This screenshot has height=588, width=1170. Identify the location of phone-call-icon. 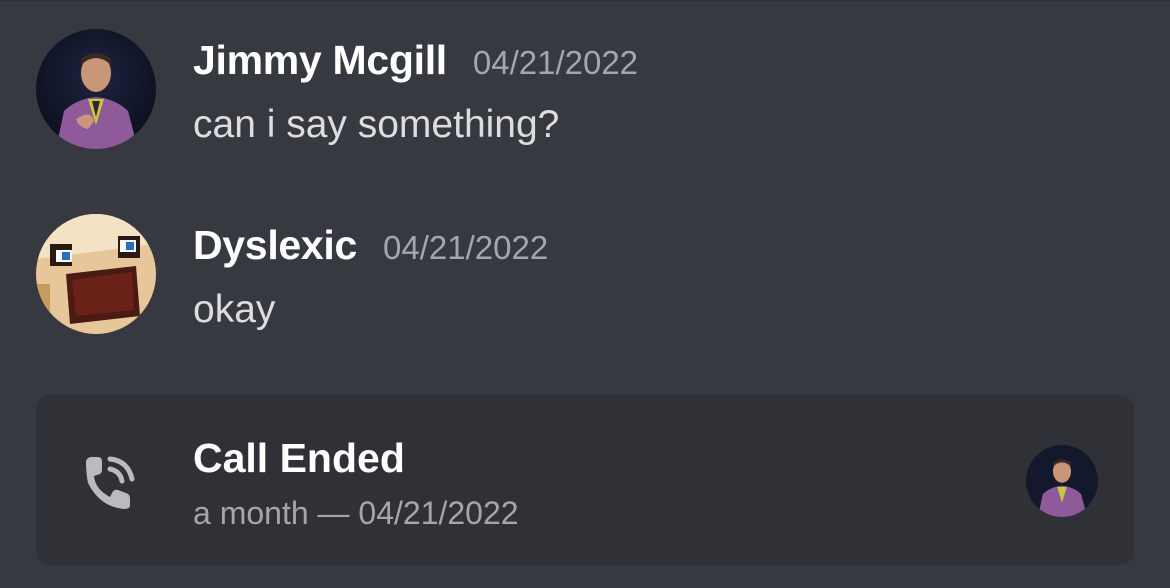
(109, 482).